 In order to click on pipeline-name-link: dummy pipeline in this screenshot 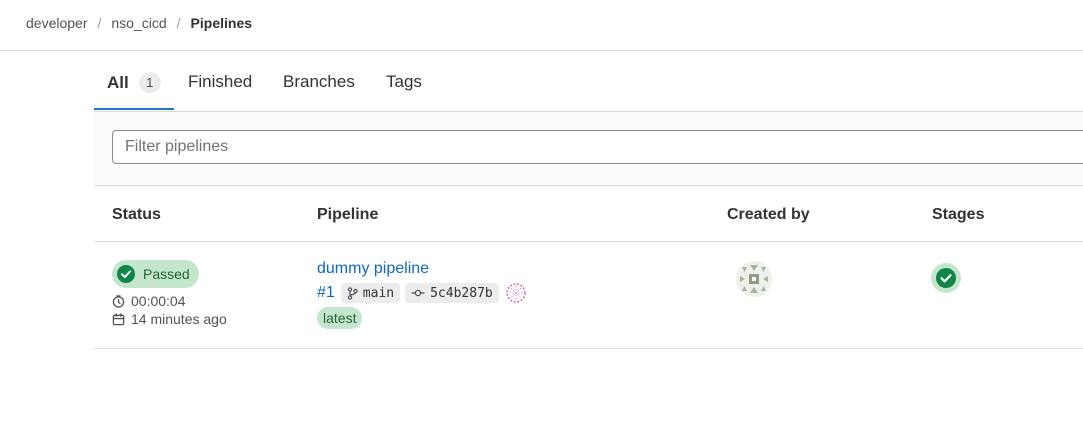, I will do `click(373, 269)`.